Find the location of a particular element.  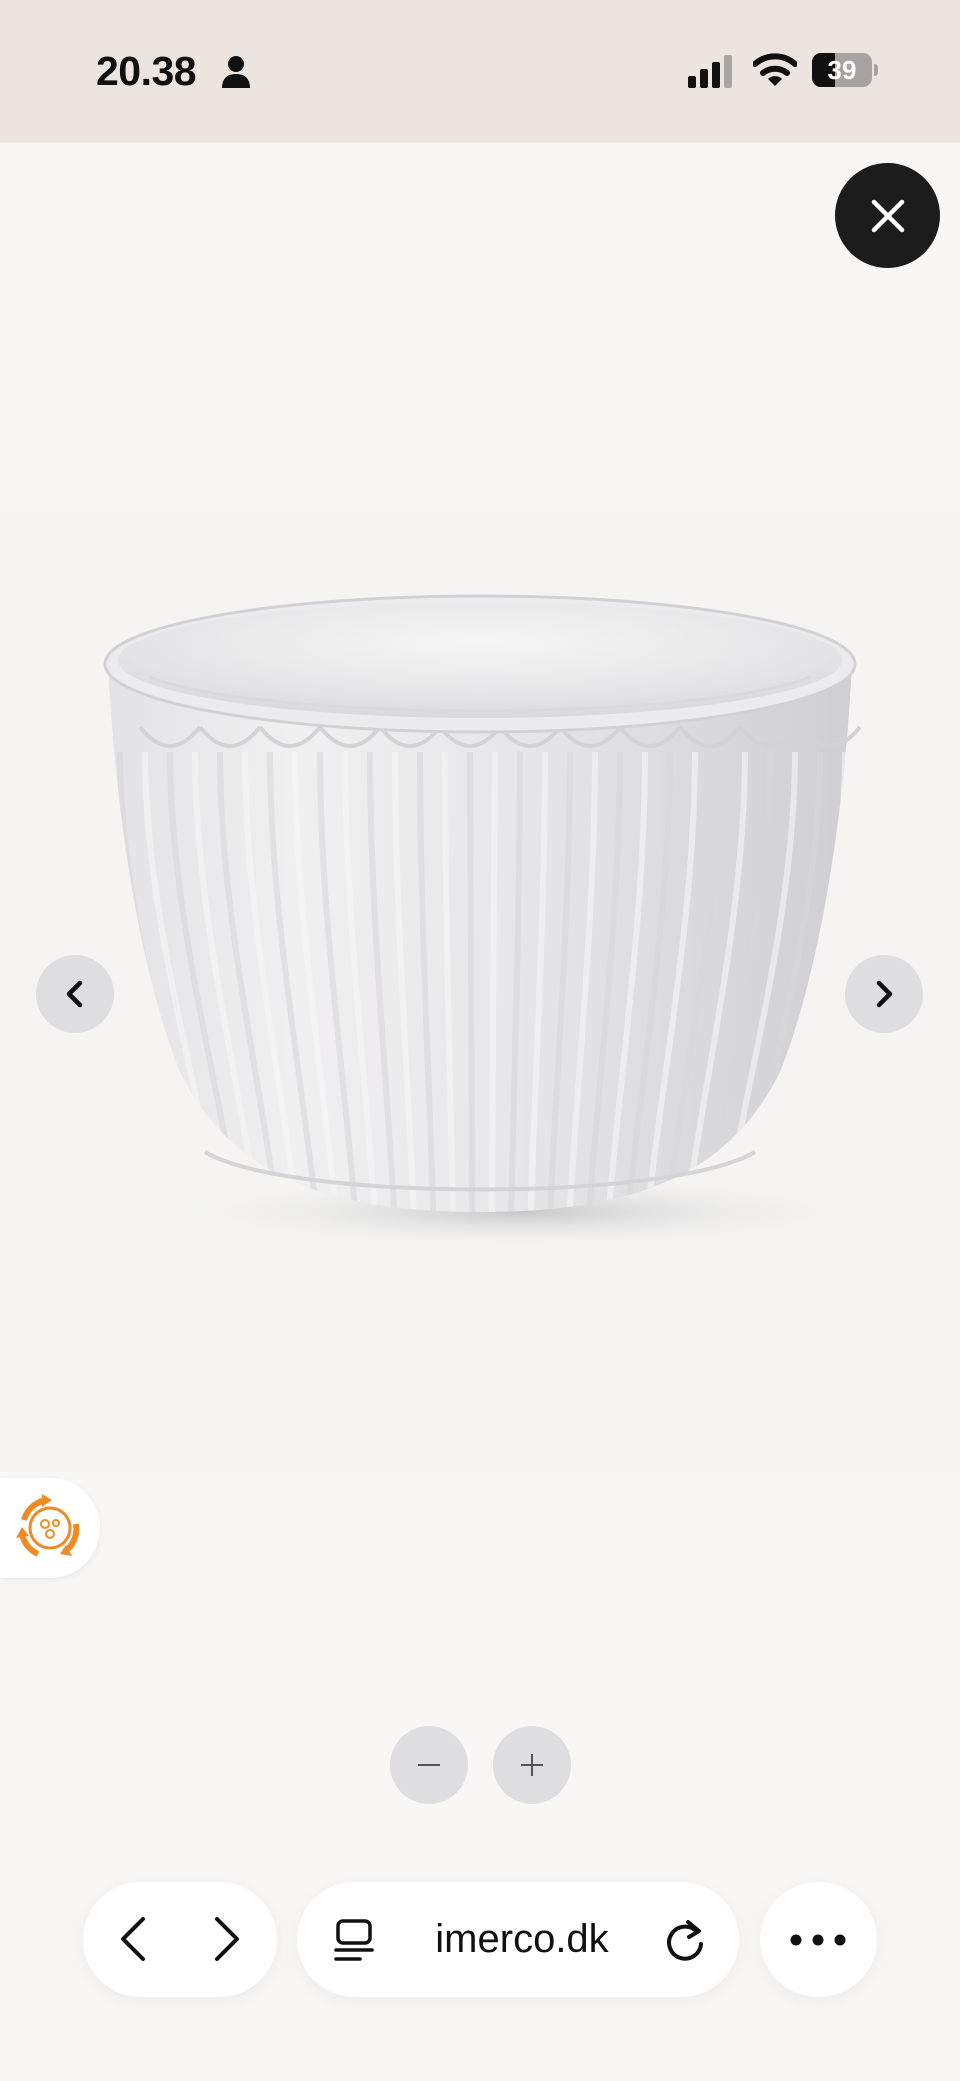

more-icon is located at coordinates (818, 1940).